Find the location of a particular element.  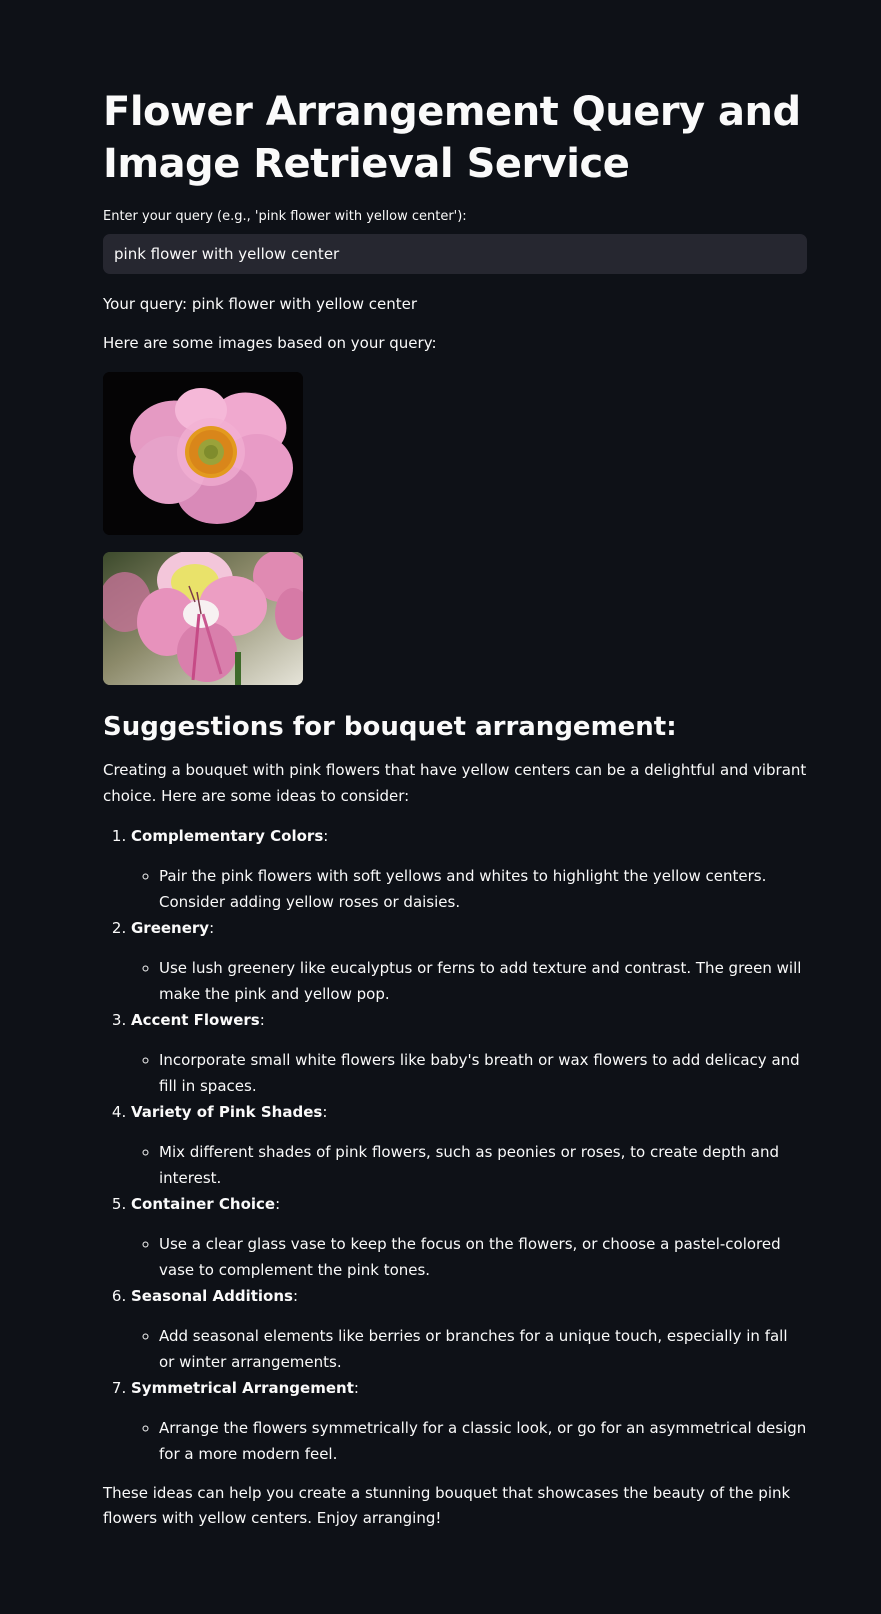

suggestions-heading: Suggestions for bouquet arrangement: is located at coordinates (390, 727).